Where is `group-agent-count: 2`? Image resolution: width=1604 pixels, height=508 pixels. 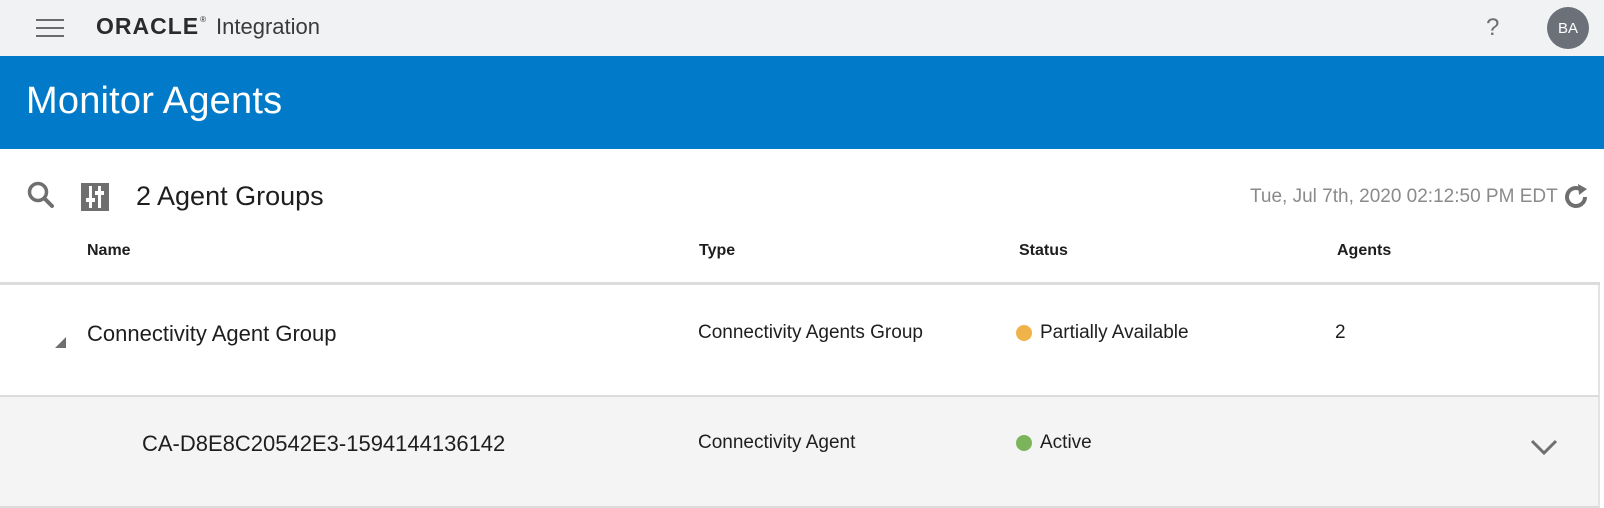 group-agent-count: 2 is located at coordinates (1340, 332).